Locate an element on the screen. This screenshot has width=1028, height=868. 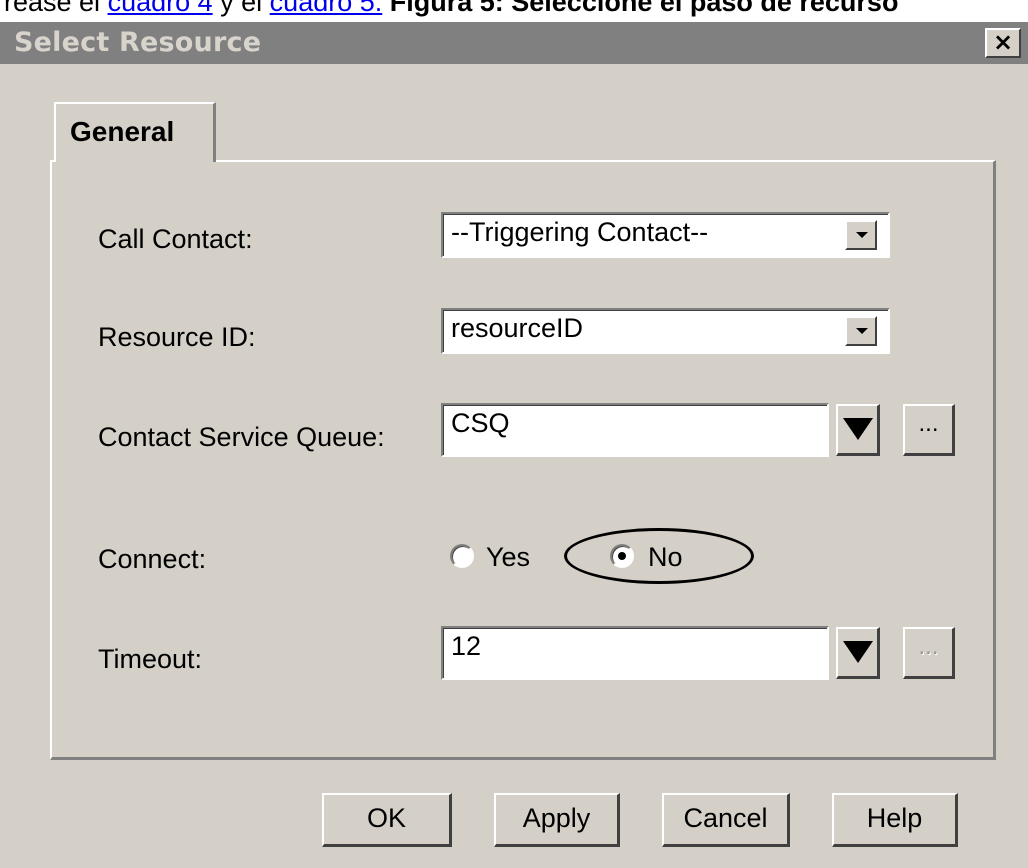
page-text-prefix: rease el is located at coordinates (56, 8).